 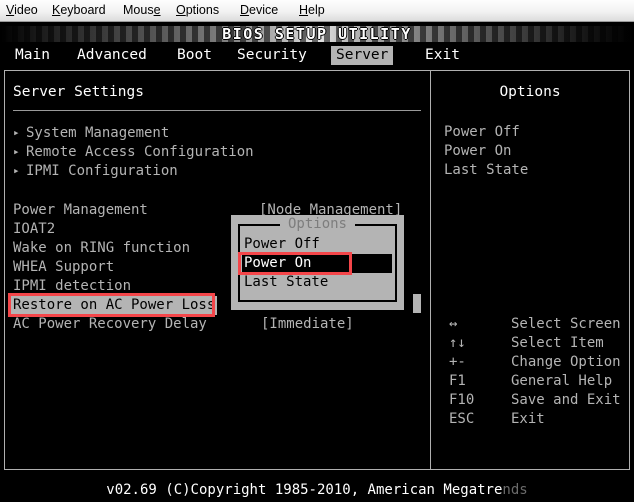 I want to click on os-menu-keyboard: Keyboard, so click(x=79, y=10).